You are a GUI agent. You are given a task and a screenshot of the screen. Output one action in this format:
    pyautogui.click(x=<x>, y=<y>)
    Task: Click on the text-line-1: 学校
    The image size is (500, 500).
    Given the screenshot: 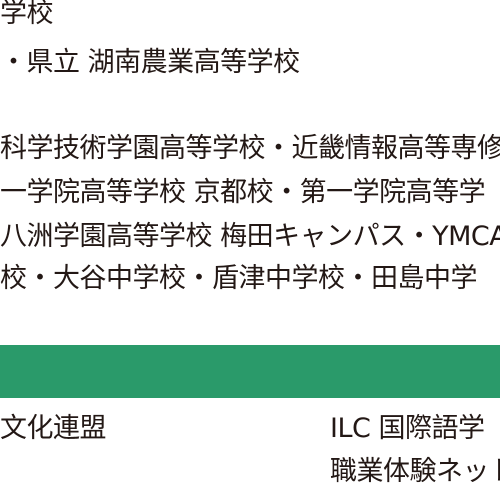 What is the action you would take?
    pyautogui.click(x=27, y=14)
    